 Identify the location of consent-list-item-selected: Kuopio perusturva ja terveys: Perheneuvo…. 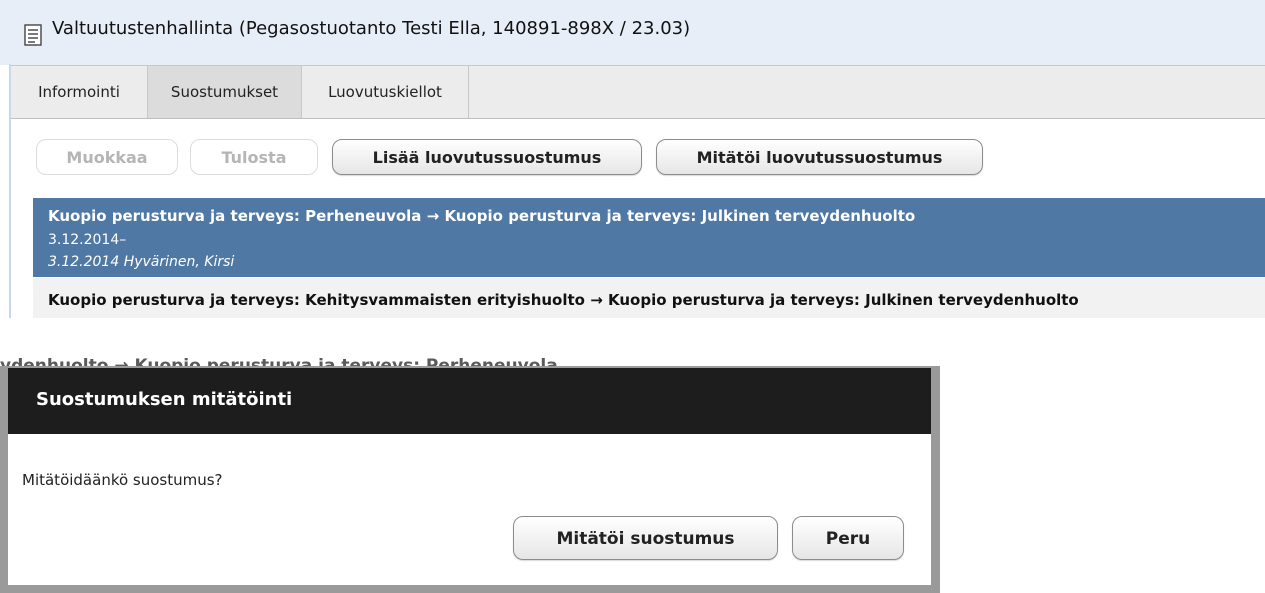
(649, 237).